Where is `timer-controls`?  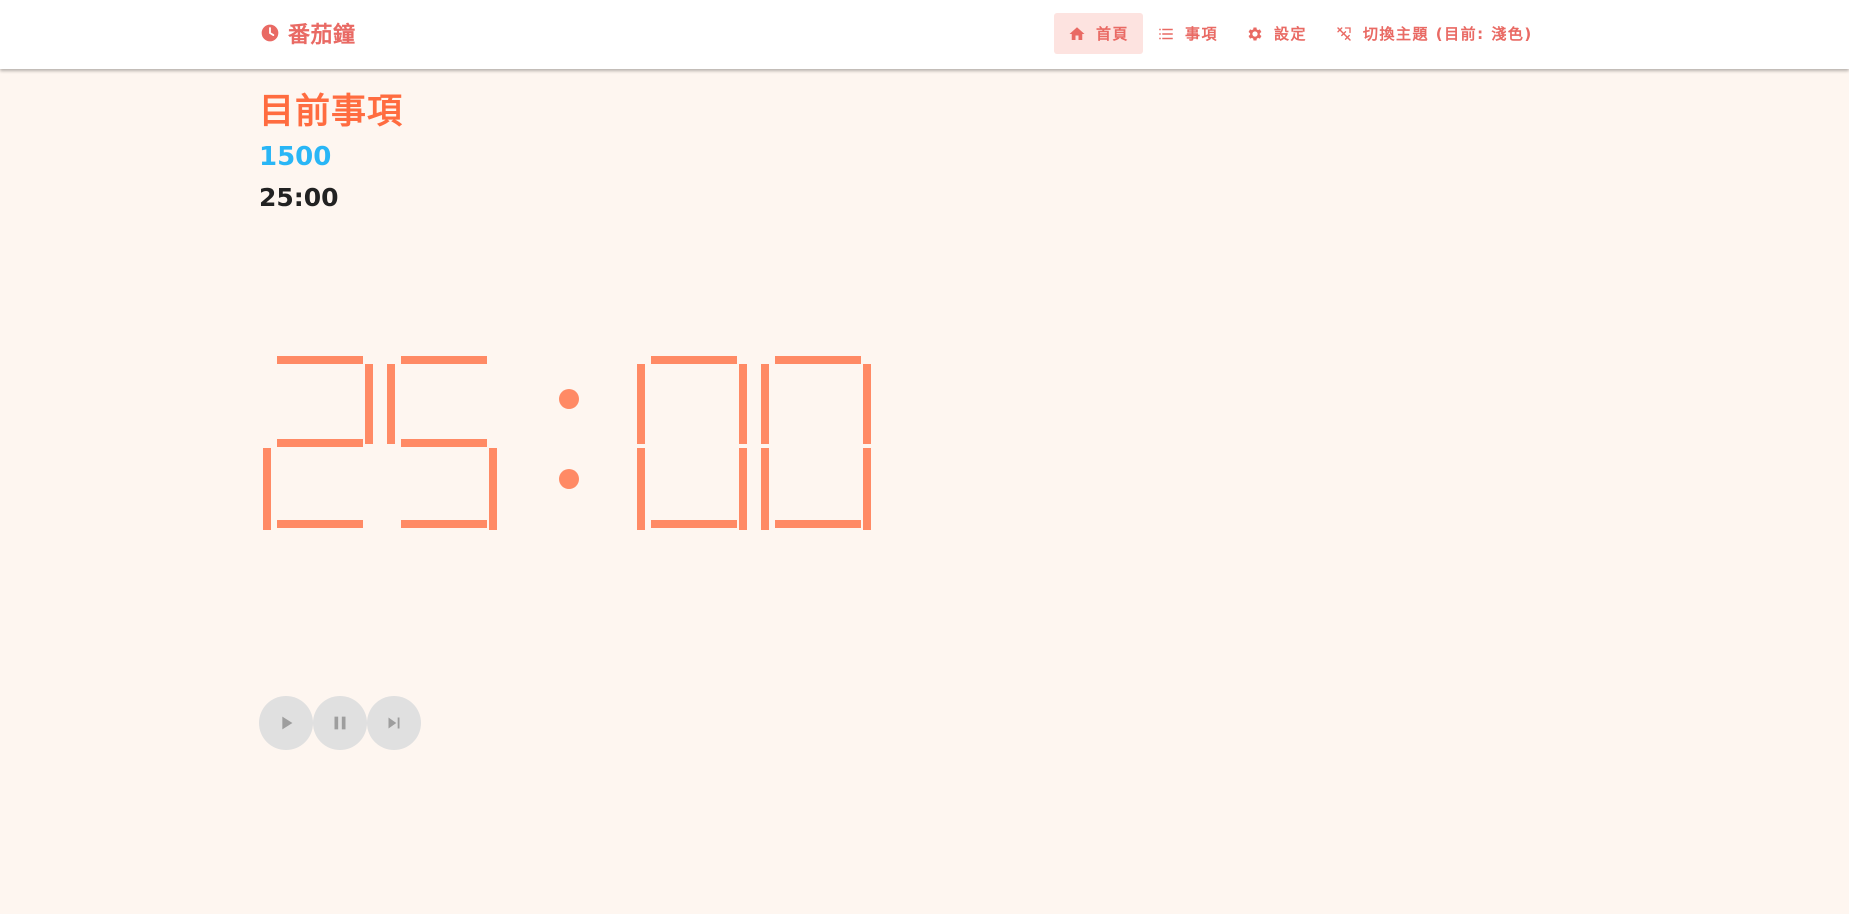 timer-controls is located at coordinates (340, 723).